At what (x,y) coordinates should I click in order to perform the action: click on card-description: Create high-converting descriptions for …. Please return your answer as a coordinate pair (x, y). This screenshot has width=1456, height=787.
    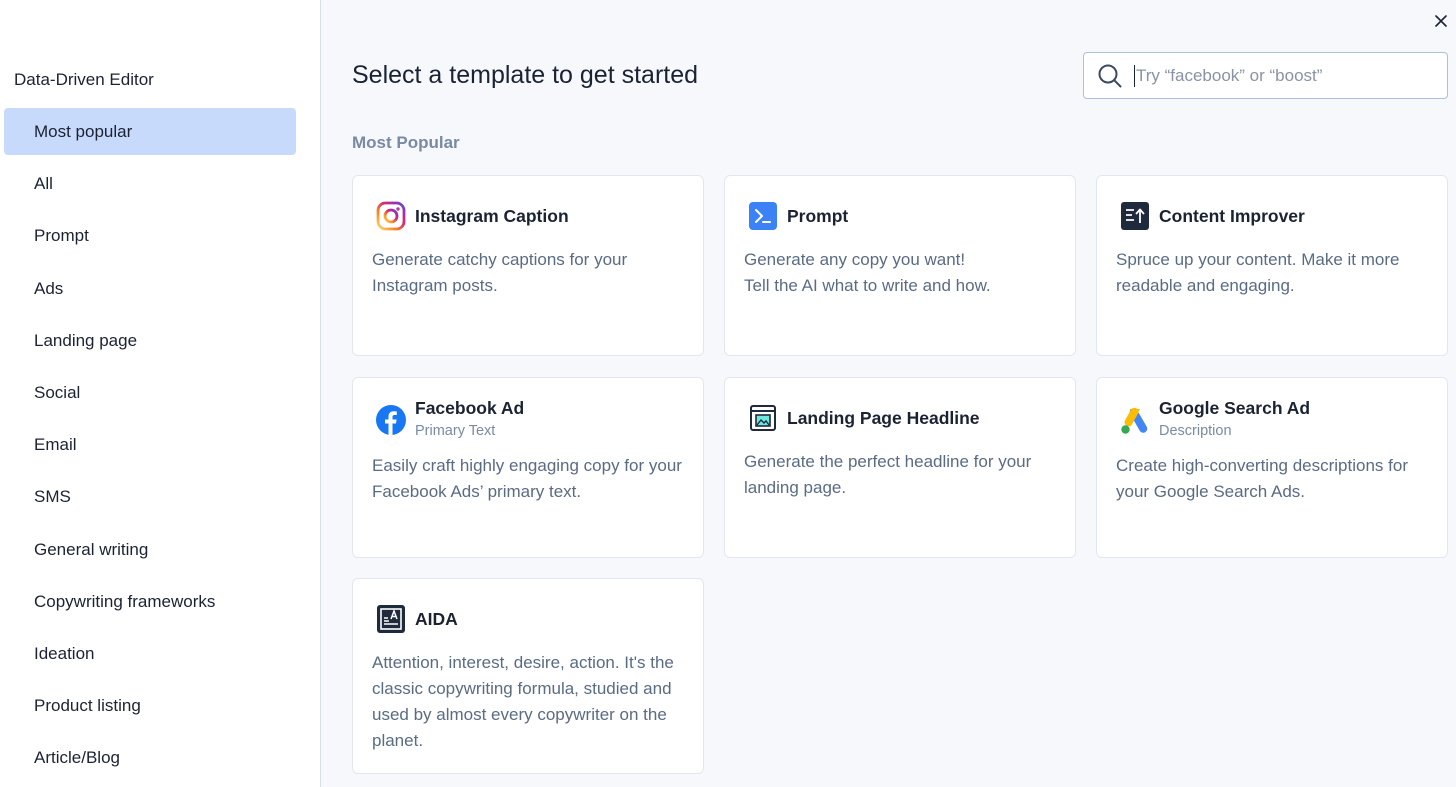
    Looking at the image, I should click on (1262, 478).